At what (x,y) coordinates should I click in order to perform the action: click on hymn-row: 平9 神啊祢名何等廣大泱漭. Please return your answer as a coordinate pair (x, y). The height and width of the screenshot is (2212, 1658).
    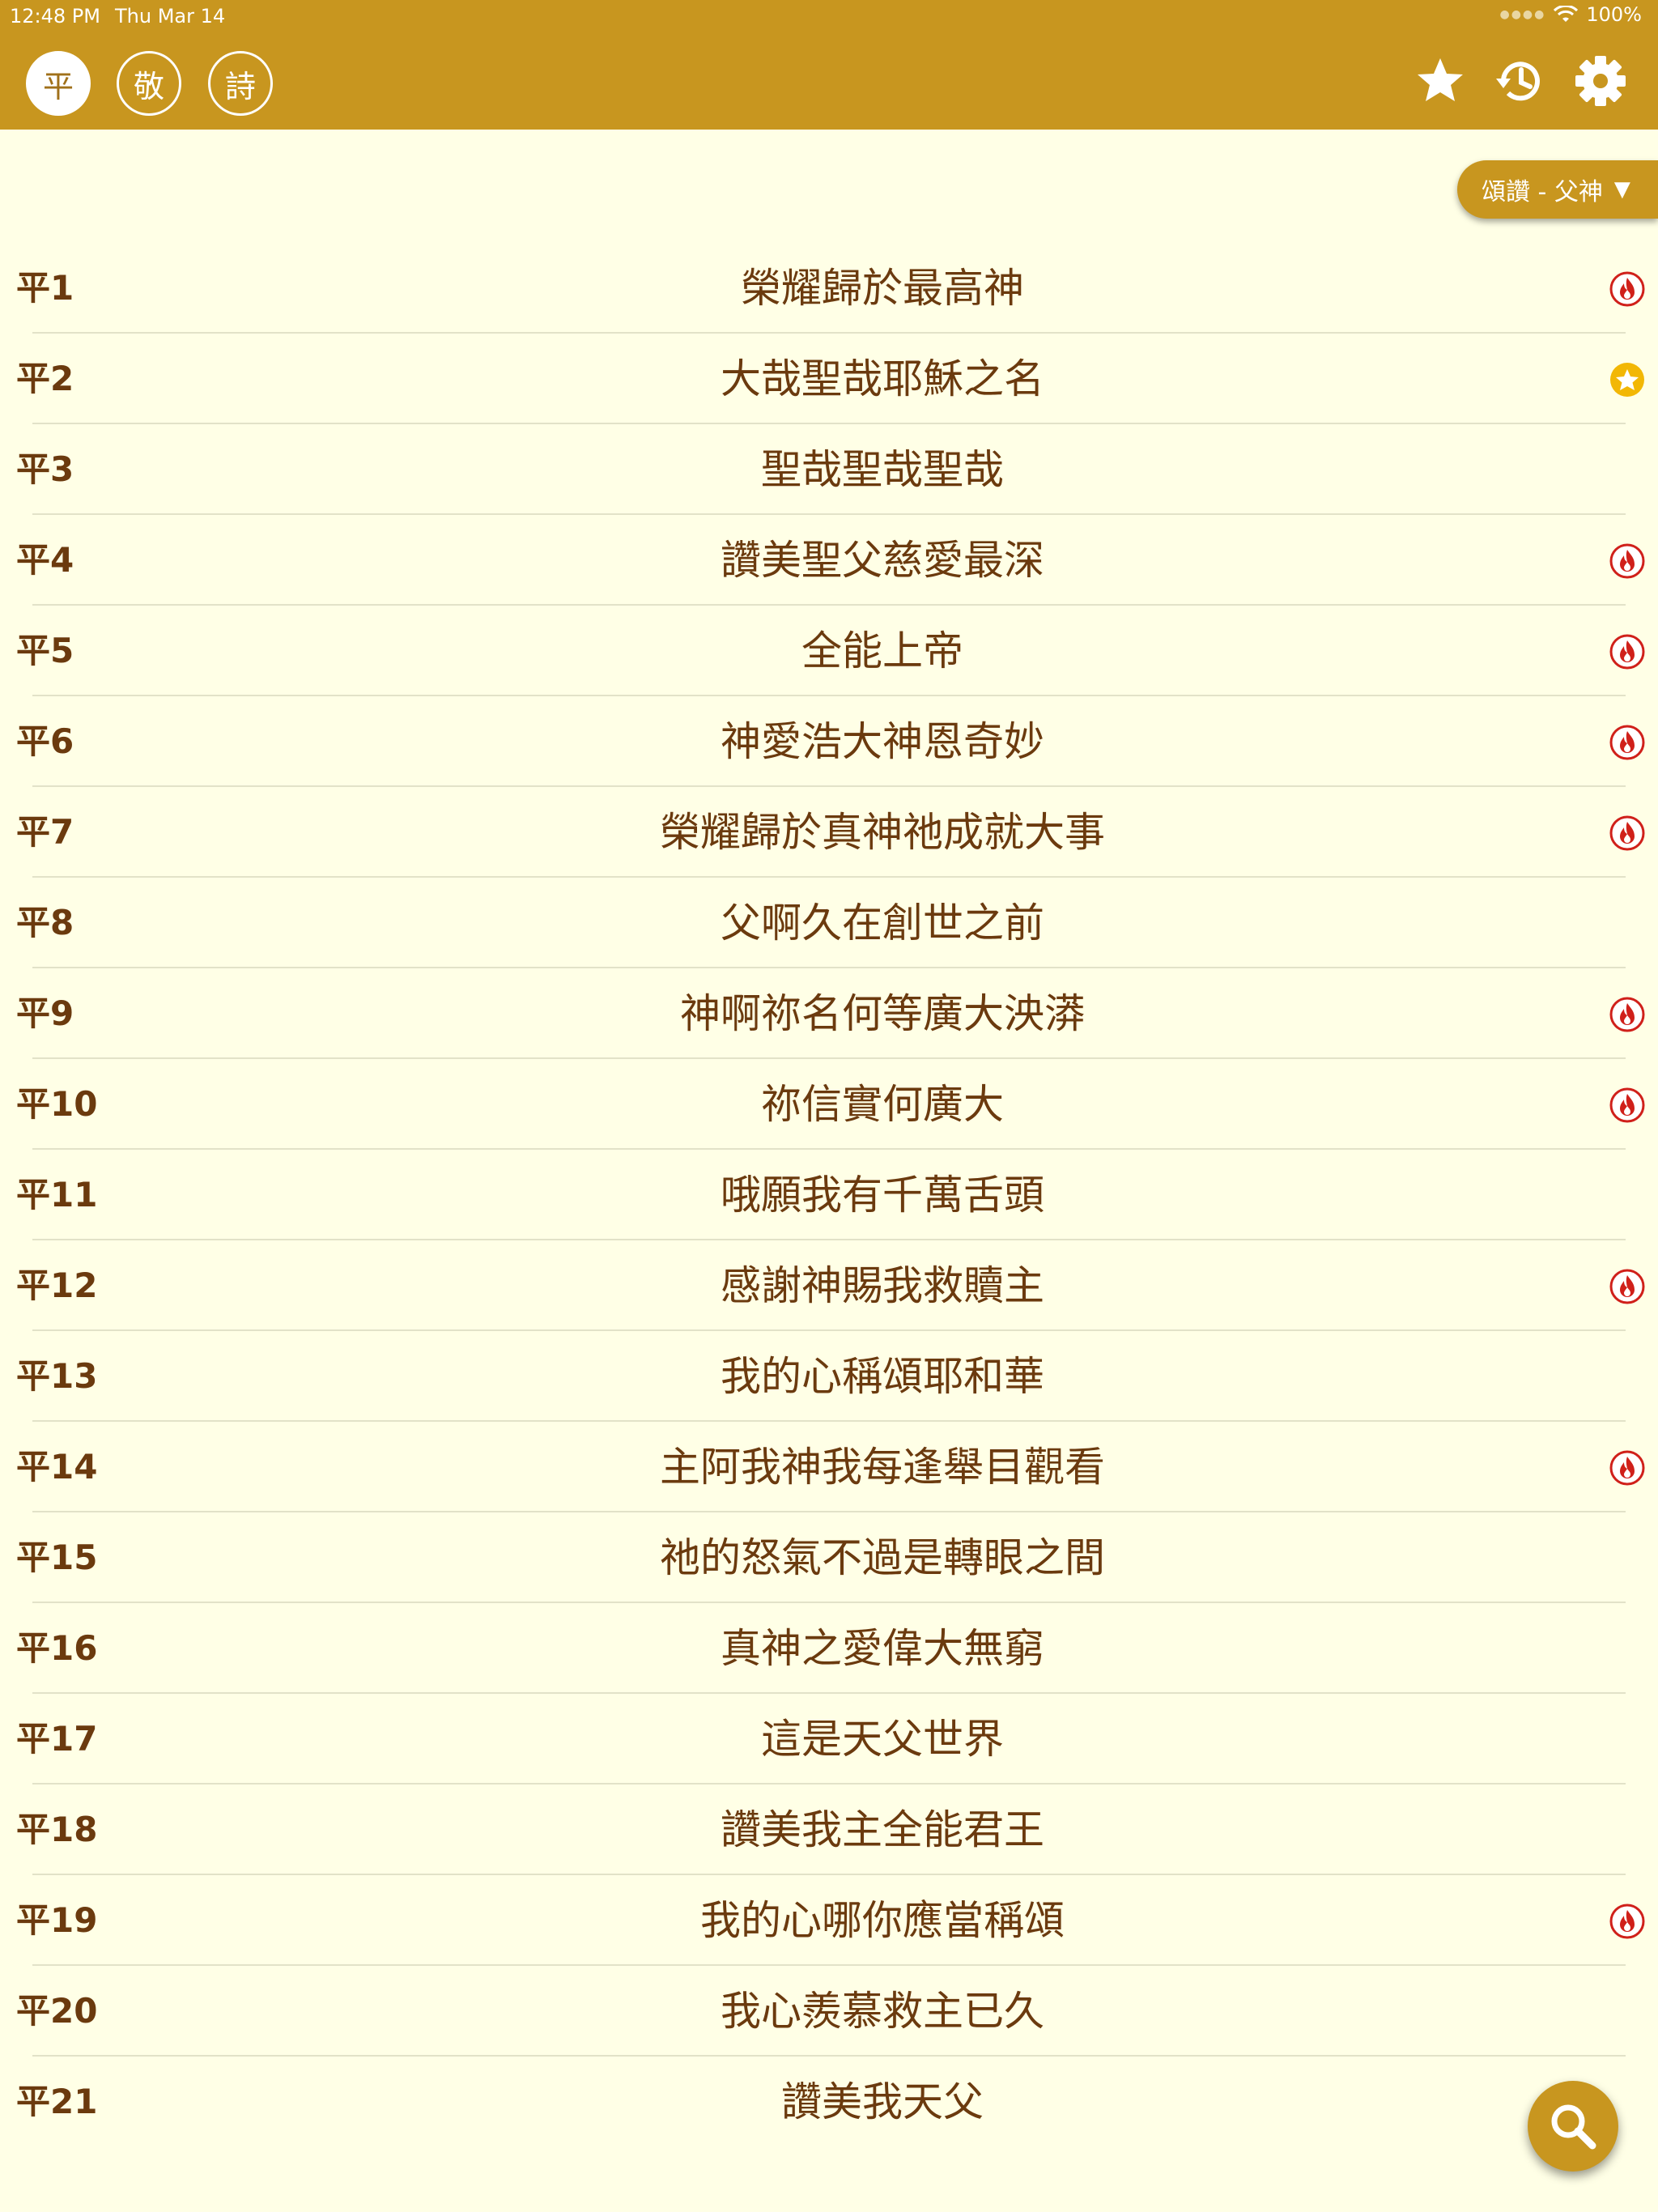
    Looking at the image, I should click on (829, 1013).